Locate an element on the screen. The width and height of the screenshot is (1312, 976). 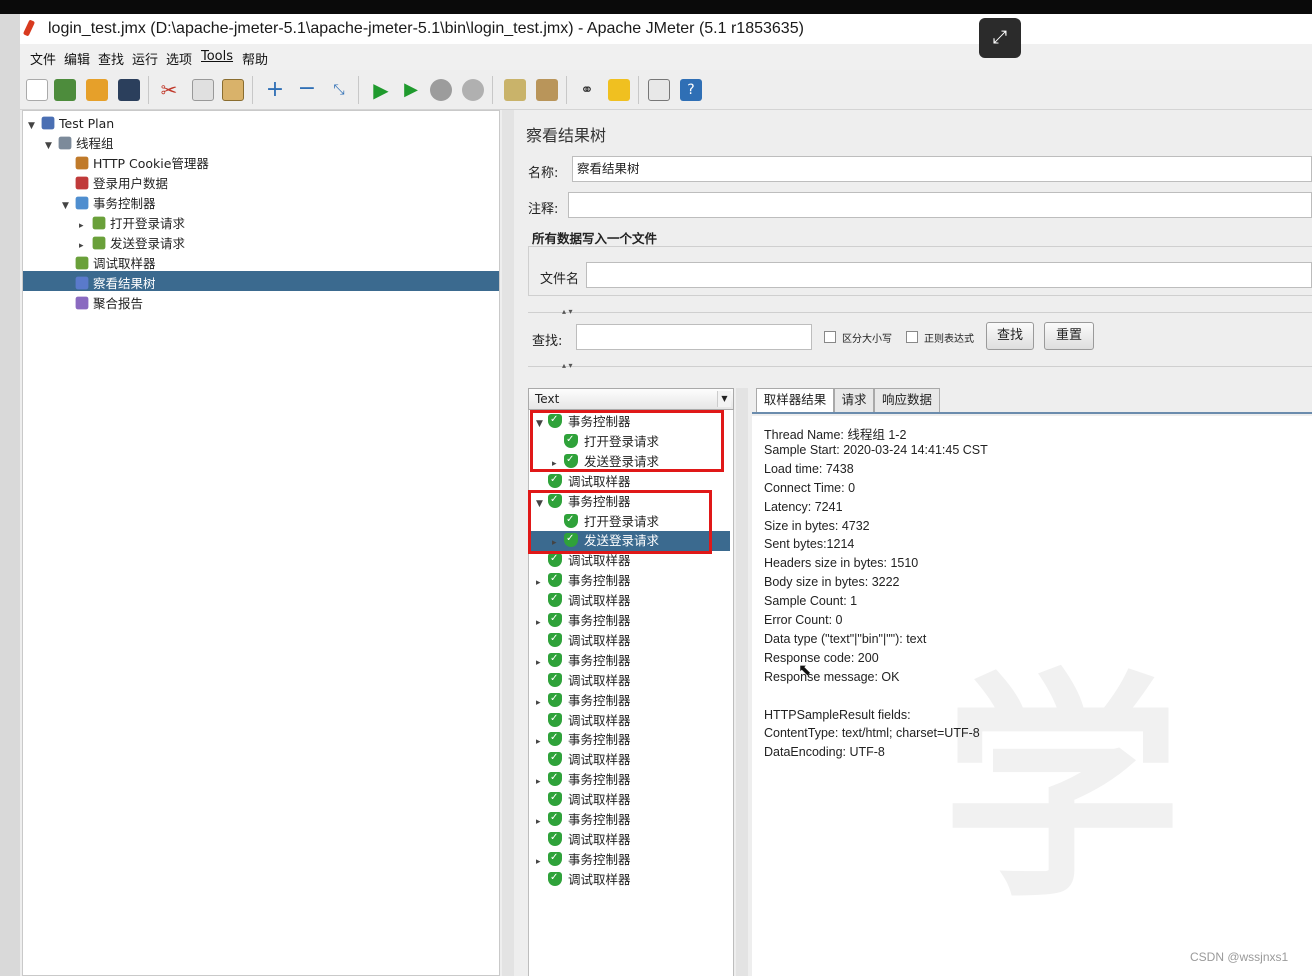
tree-item: ▼ Test Plan is located at coordinates (71, 124).